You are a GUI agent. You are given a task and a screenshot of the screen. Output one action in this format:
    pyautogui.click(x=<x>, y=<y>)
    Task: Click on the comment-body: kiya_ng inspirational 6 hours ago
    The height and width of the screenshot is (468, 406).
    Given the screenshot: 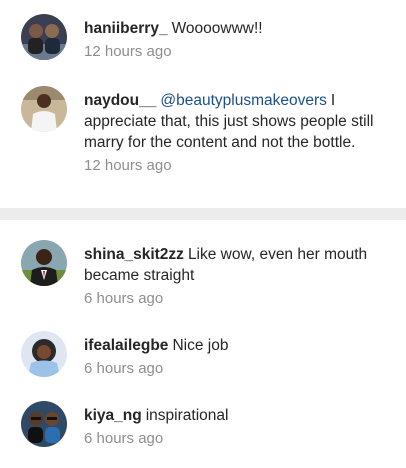 What is the action you would take?
    pyautogui.click(x=238, y=426)
    